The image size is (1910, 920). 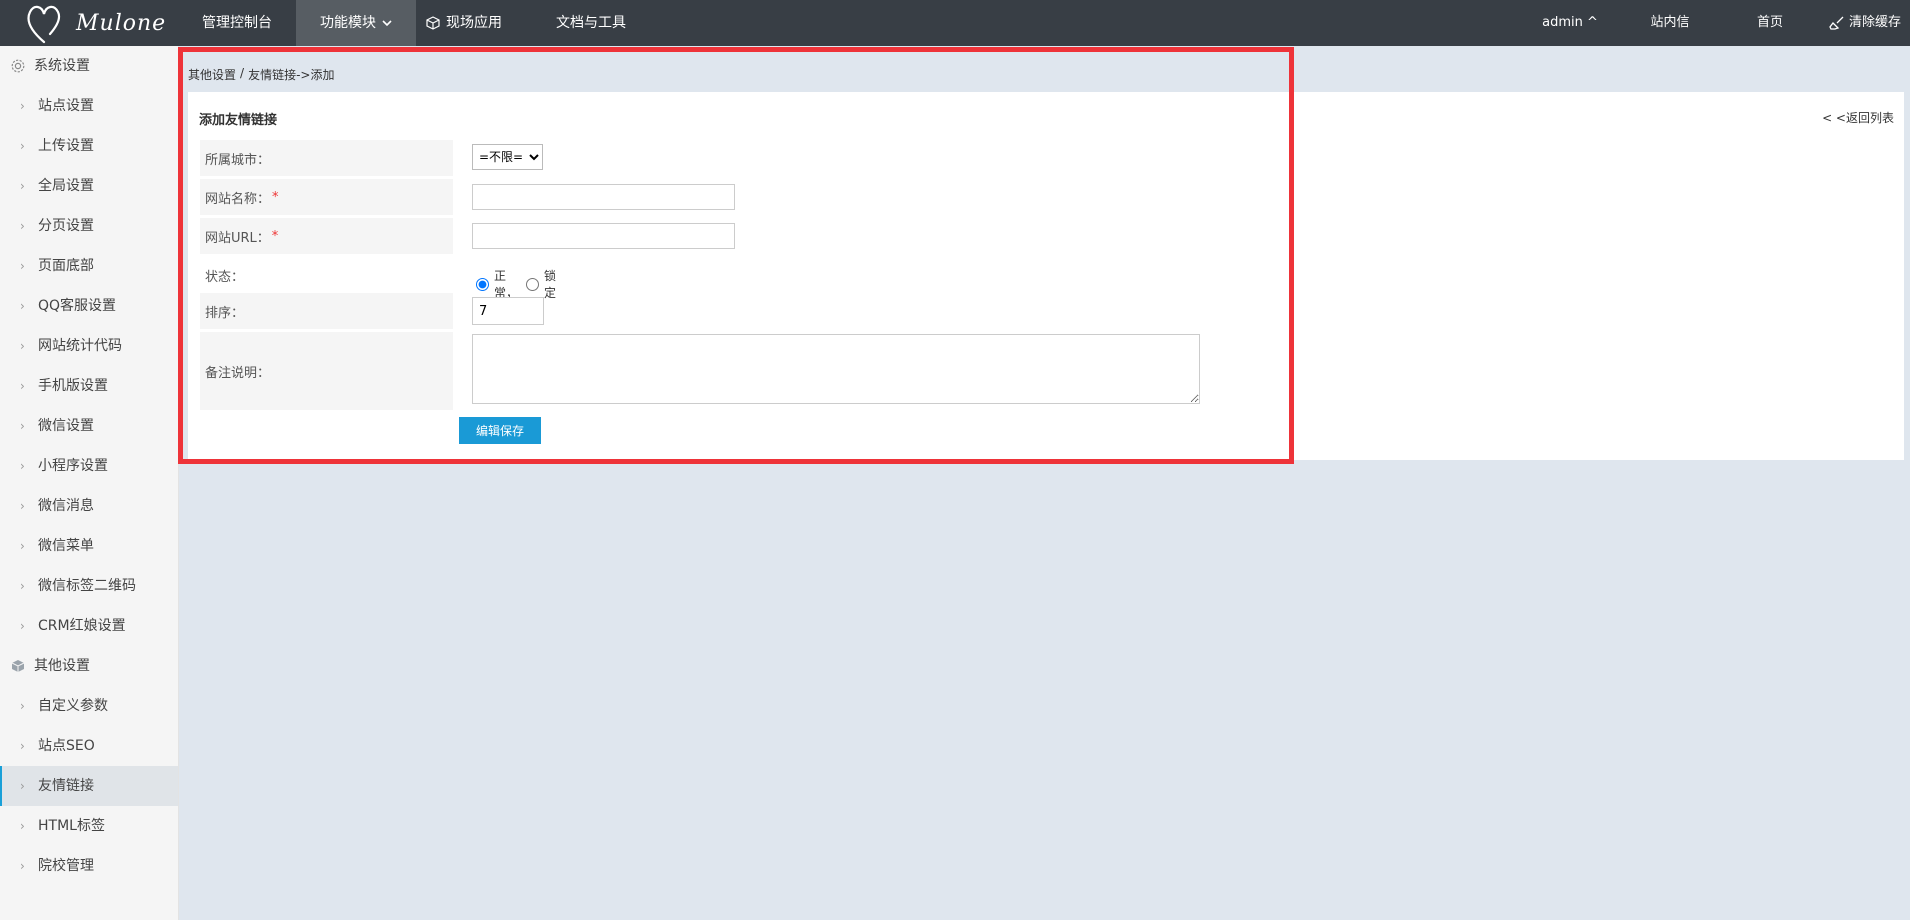 What do you see at coordinates (508, 311) in the screenshot?
I see `sort-input` at bounding box center [508, 311].